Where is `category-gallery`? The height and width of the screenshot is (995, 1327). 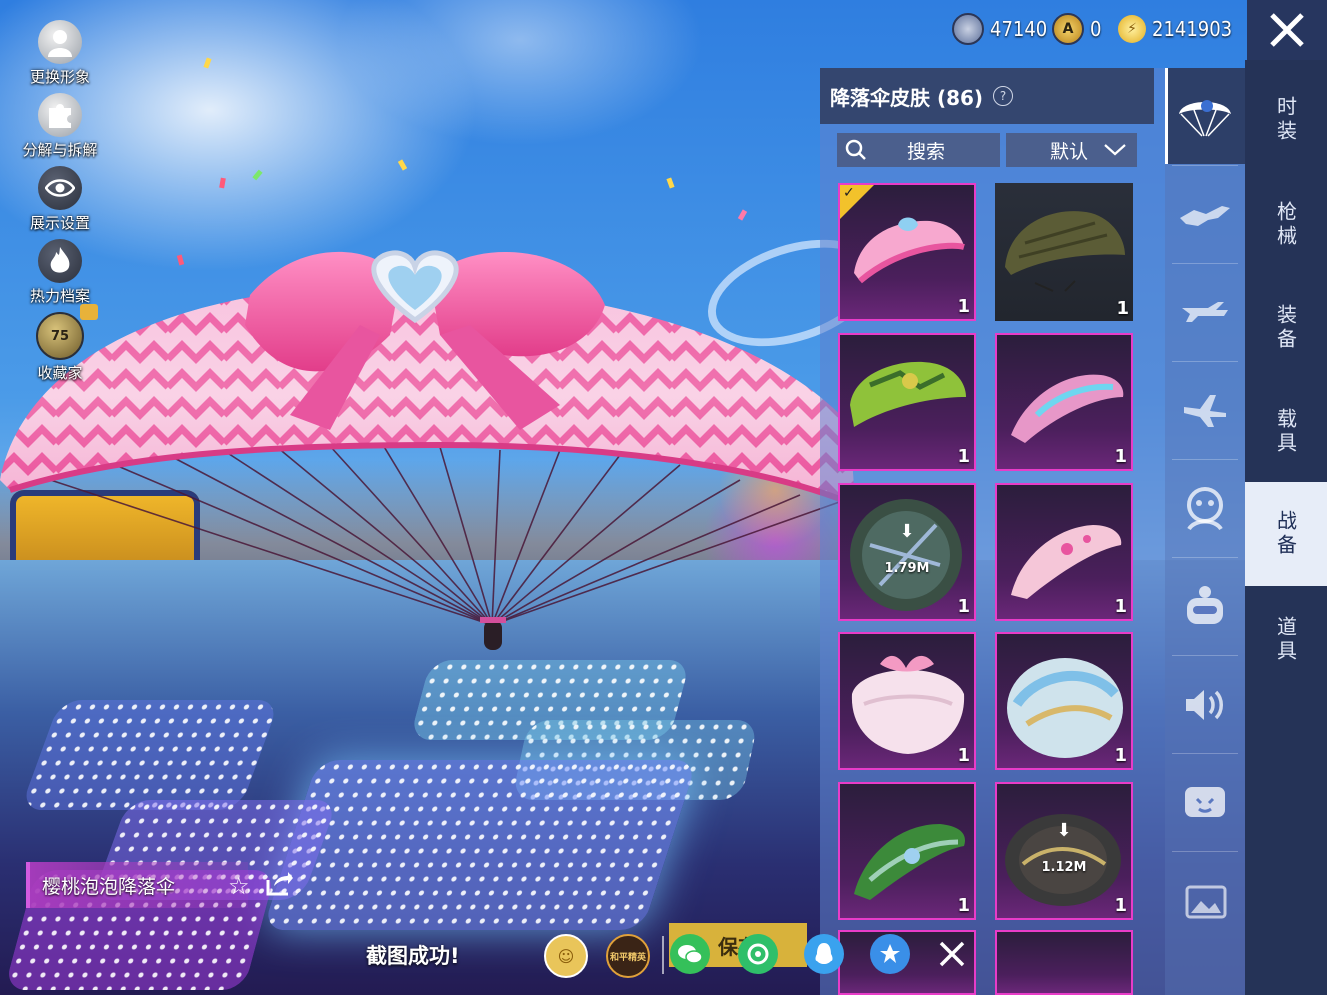
category-gallery is located at coordinates (1205, 901).